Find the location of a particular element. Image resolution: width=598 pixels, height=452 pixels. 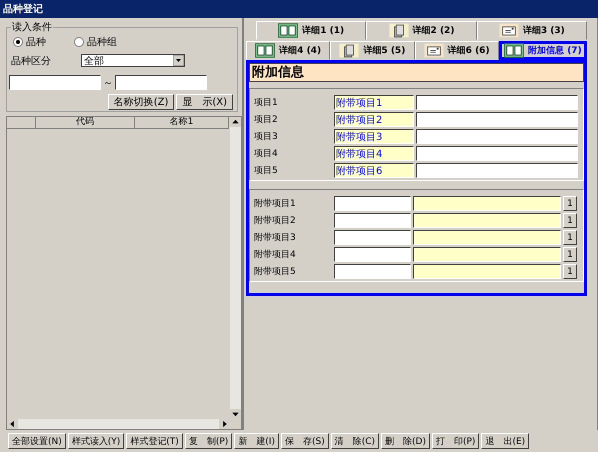

item-label: 附带项目3 is located at coordinates (275, 238).